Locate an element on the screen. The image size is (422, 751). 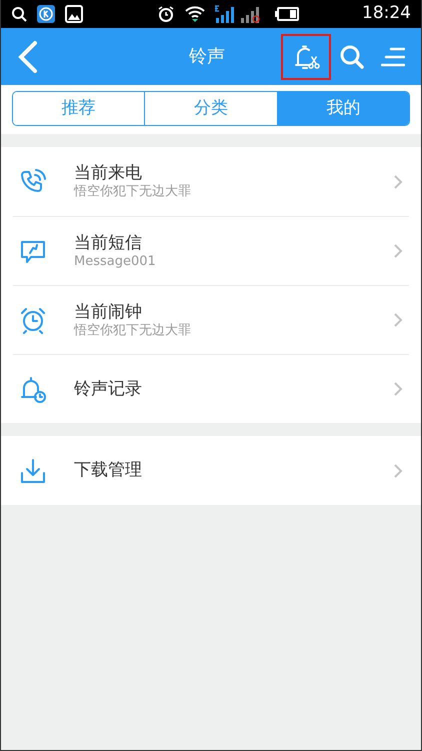
battery-icon is located at coordinates (286, 14).